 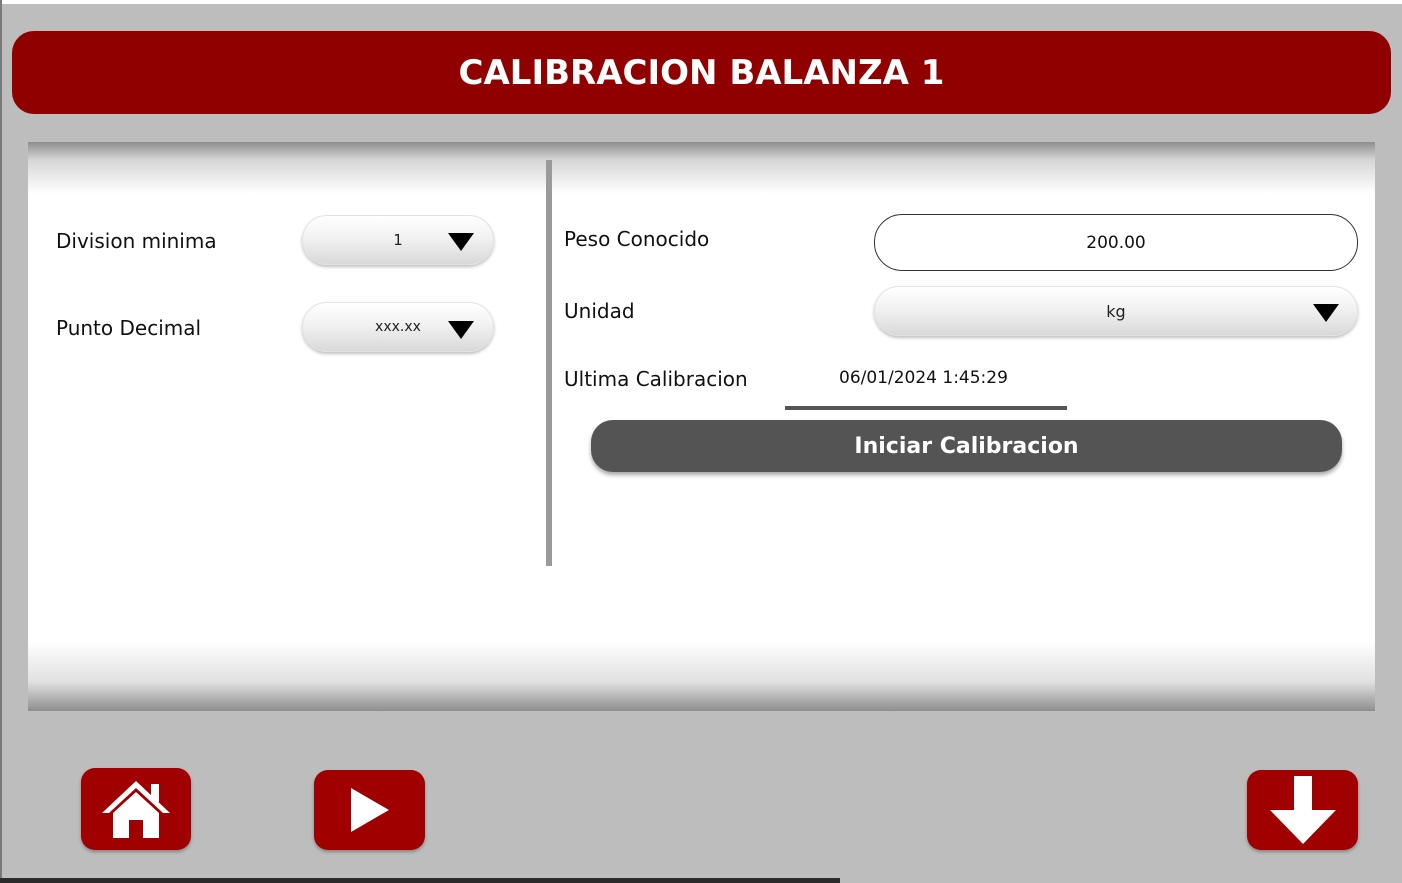 I want to click on unidad-label: Unidad, so click(x=599, y=311).